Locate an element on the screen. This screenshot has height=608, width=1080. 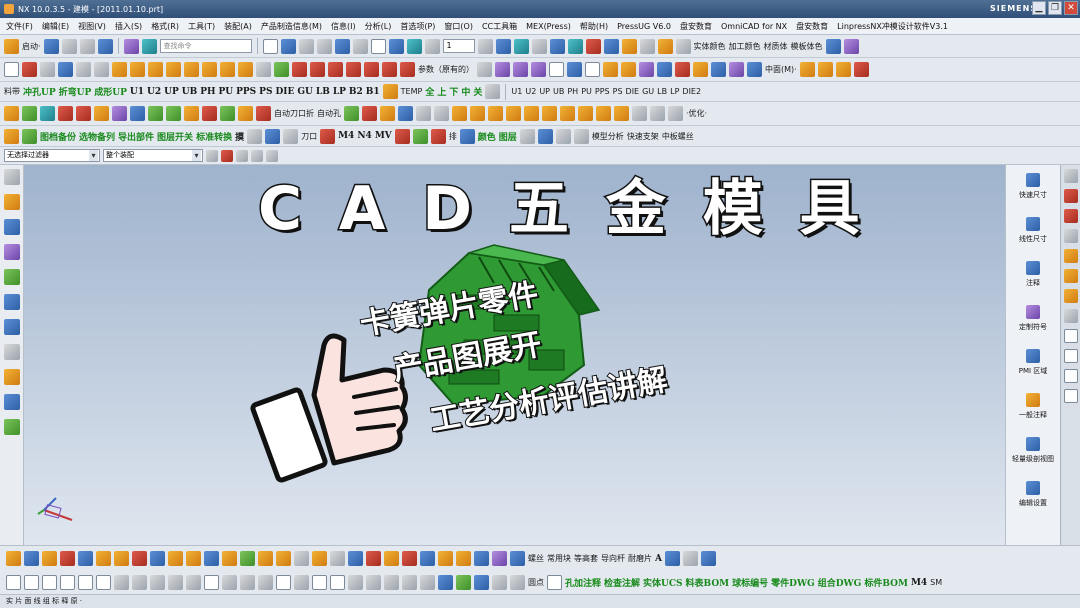
check-icon is located at coordinates (387, 113).